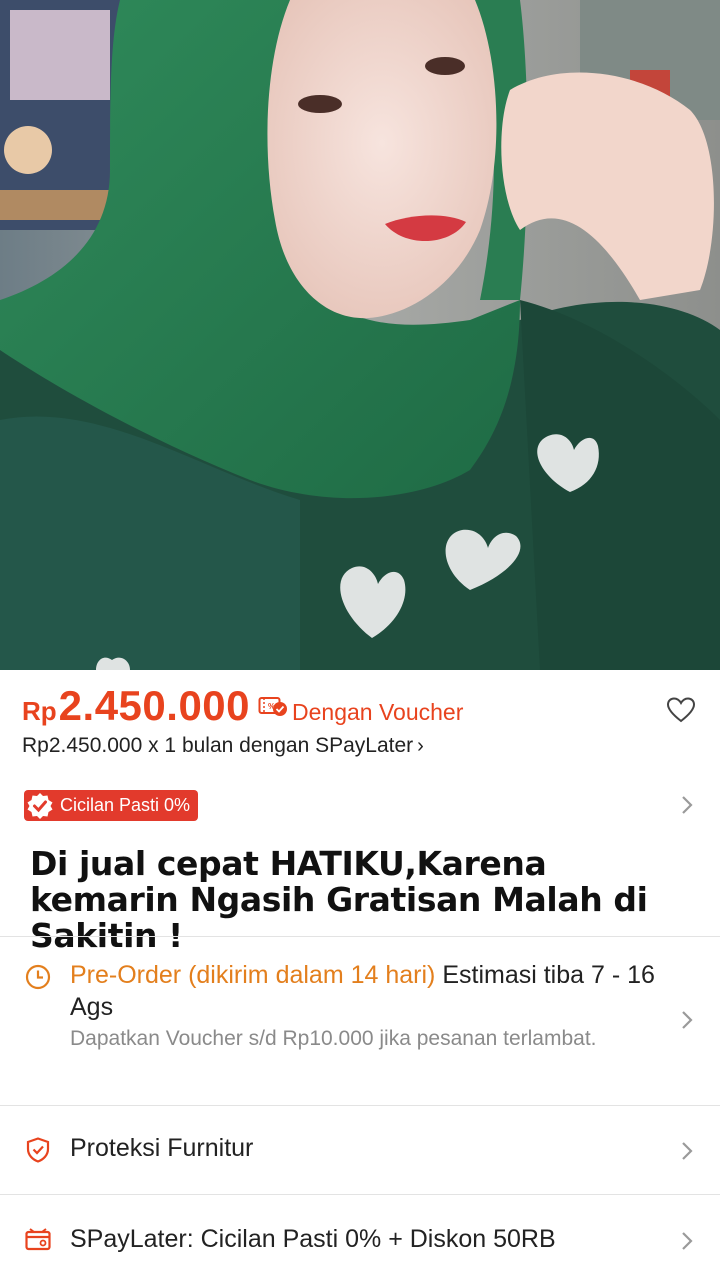 The height and width of the screenshot is (1280, 720). What do you see at coordinates (273, 706) in the screenshot?
I see `voucher-icon: %` at bounding box center [273, 706].